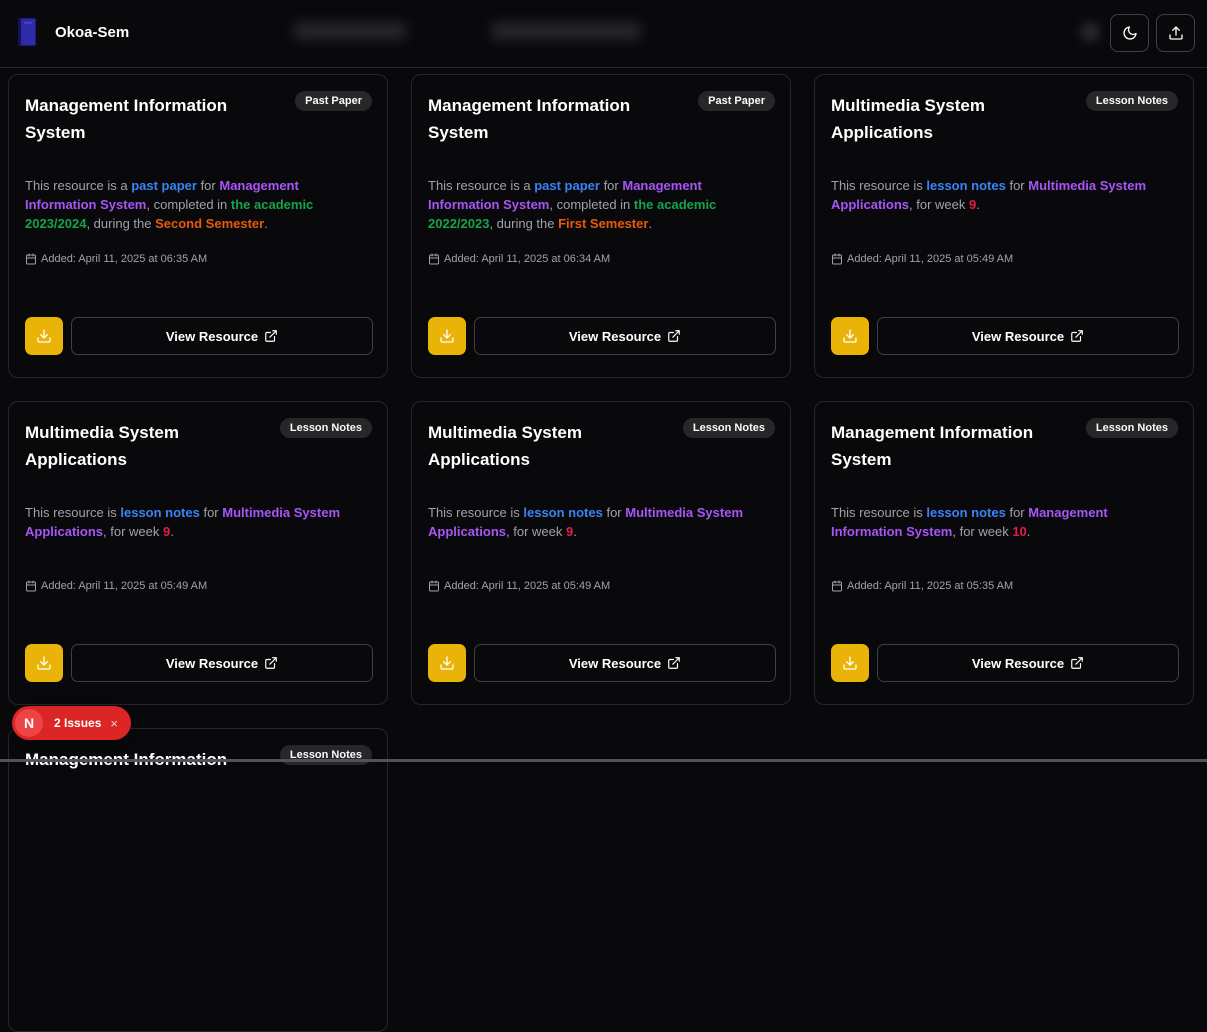  Describe the element at coordinates (567, 185) in the screenshot. I see `description-segment: past paper` at that location.